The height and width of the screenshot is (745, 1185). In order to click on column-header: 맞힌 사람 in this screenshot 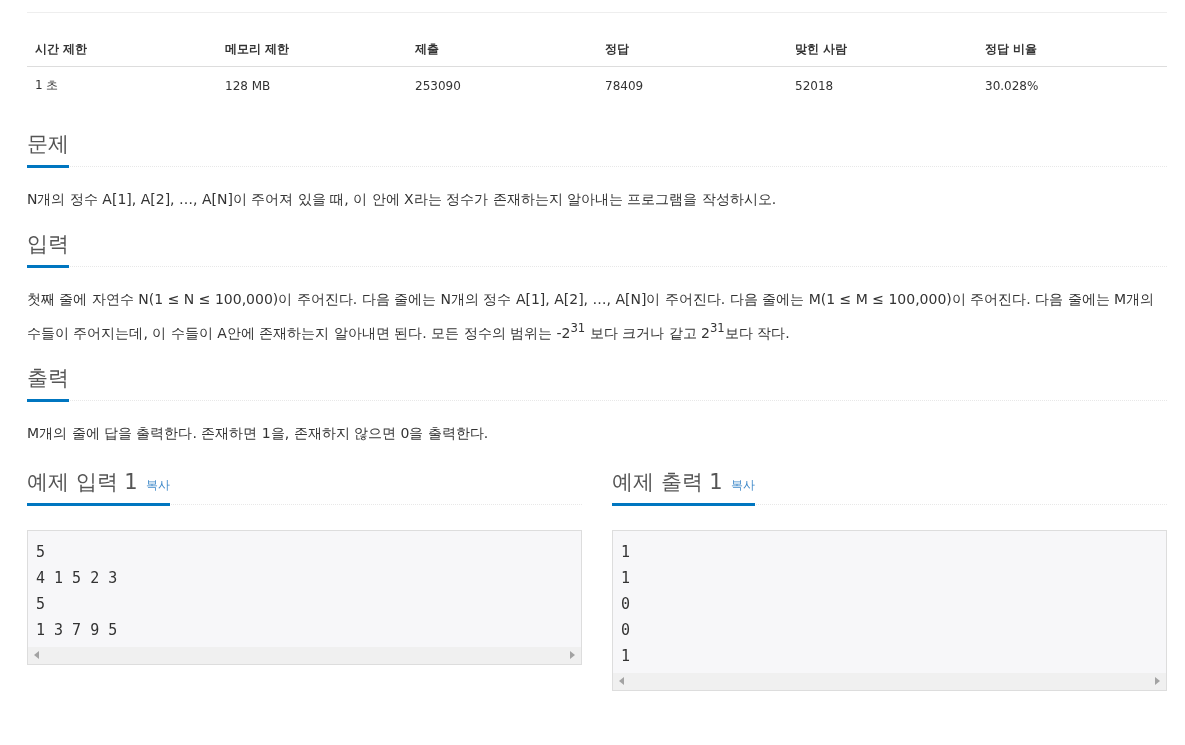, I will do `click(882, 51)`.